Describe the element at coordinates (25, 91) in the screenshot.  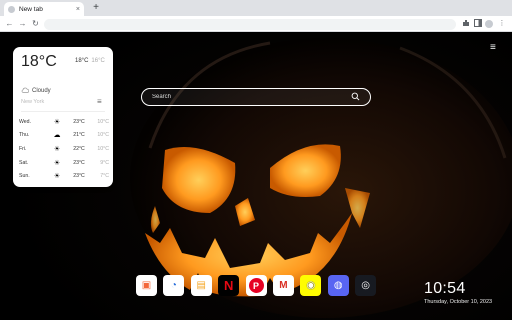
I see `cloud-icon` at that location.